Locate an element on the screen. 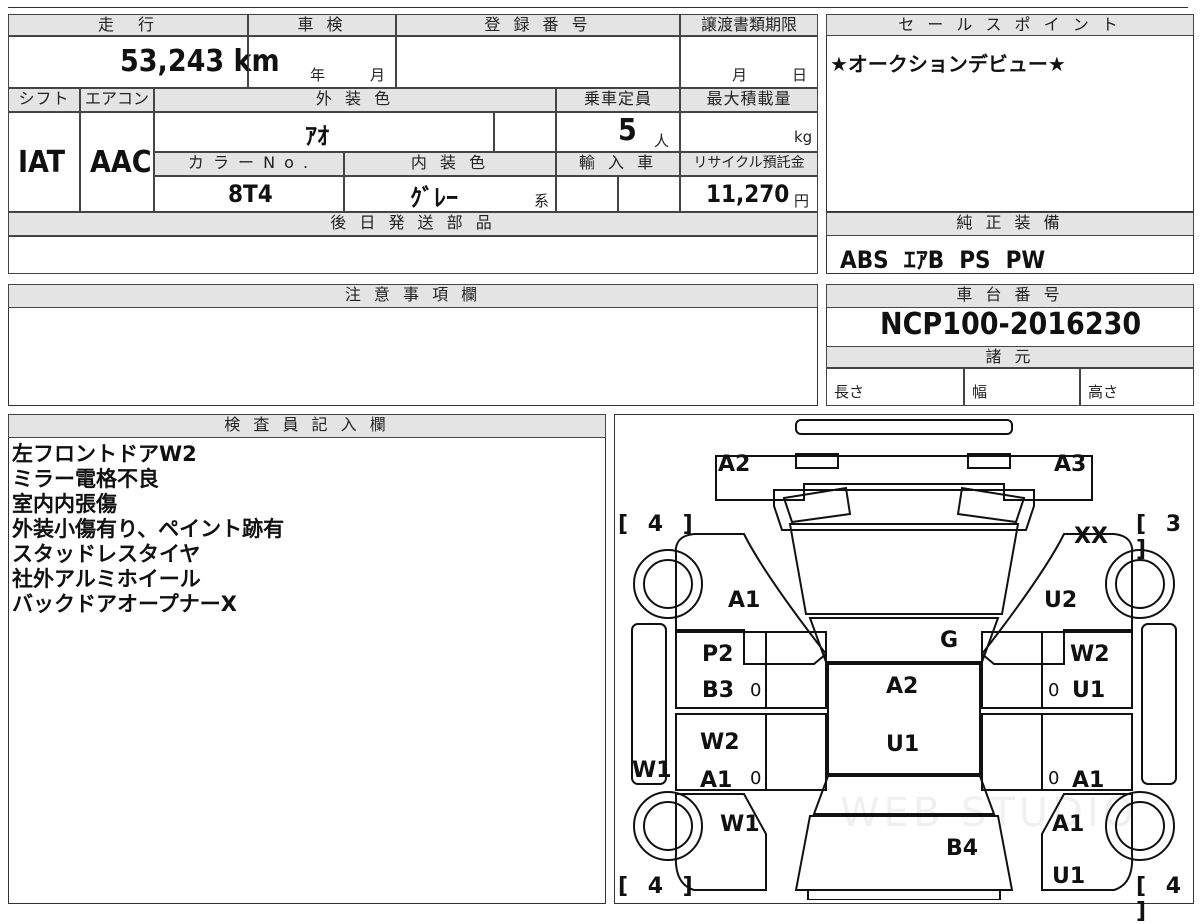  later-parts-header: 後 日 発 送 部 品 is located at coordinates (413, 224).